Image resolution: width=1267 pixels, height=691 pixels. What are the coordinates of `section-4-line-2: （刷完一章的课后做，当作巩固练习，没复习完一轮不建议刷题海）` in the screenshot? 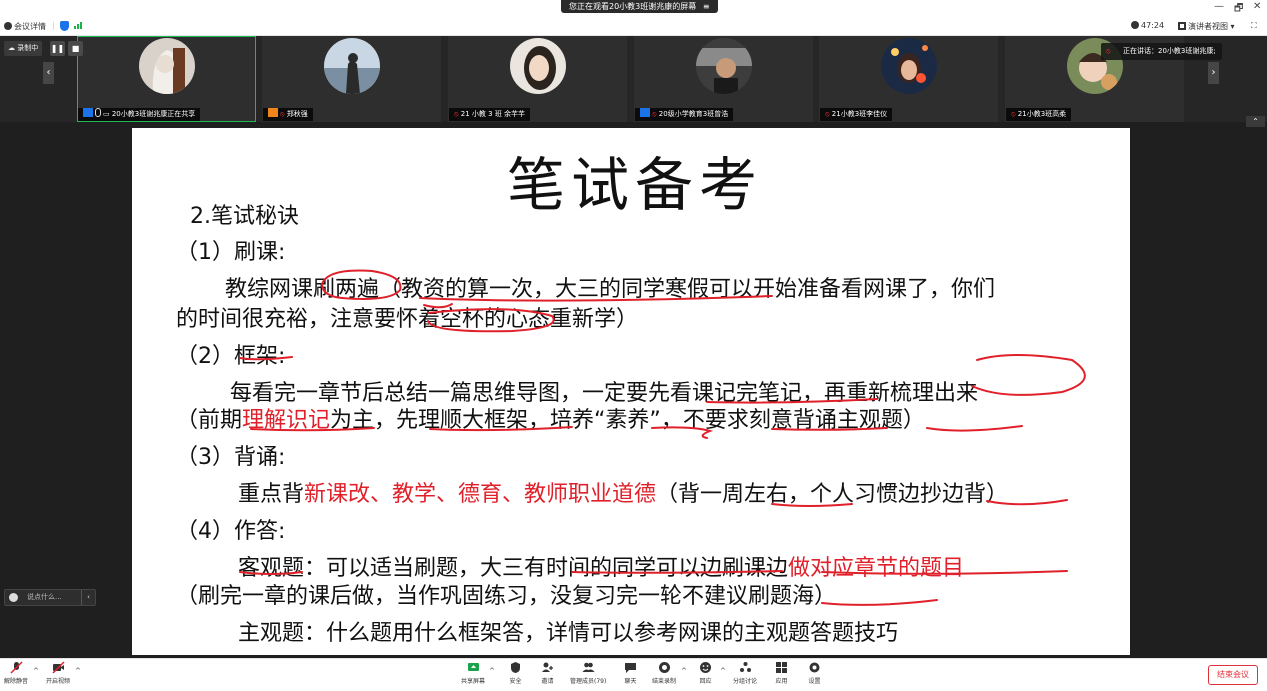 It's located at (506, 596).